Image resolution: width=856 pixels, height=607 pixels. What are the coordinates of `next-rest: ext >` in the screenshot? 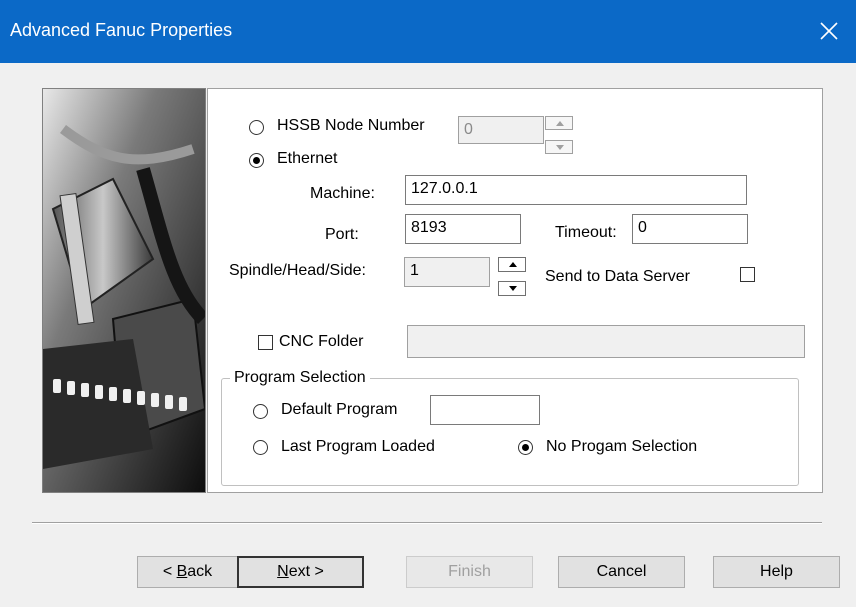 It's located at (306, 571).